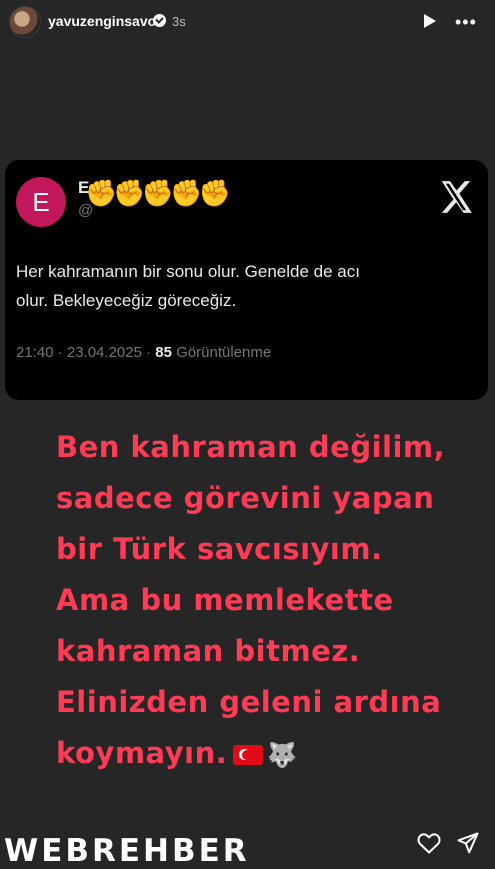 The image size is (495, 869). What do you see at coordinates (127, 851) in the screenshot?
I see `watermark: WEBREHBER` at bounding box center [127, 851].